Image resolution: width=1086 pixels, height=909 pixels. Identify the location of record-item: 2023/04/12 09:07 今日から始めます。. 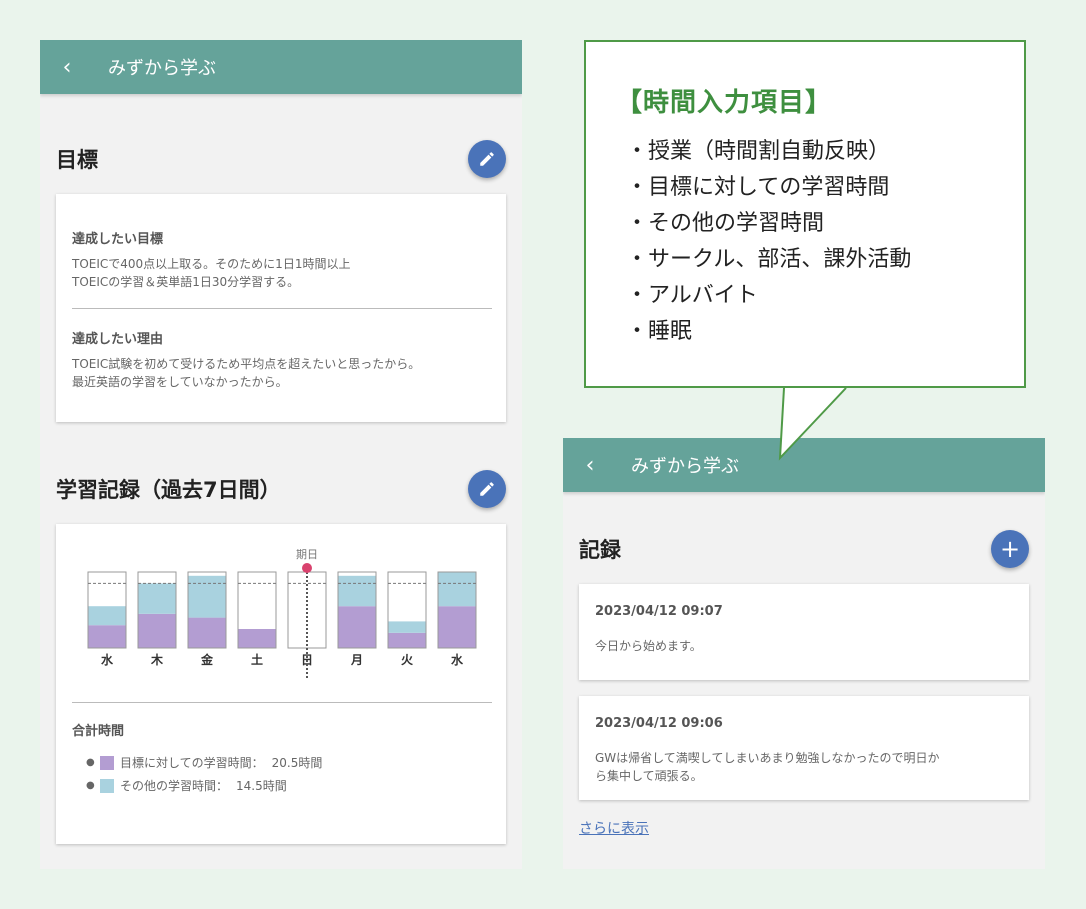
(804, 632).